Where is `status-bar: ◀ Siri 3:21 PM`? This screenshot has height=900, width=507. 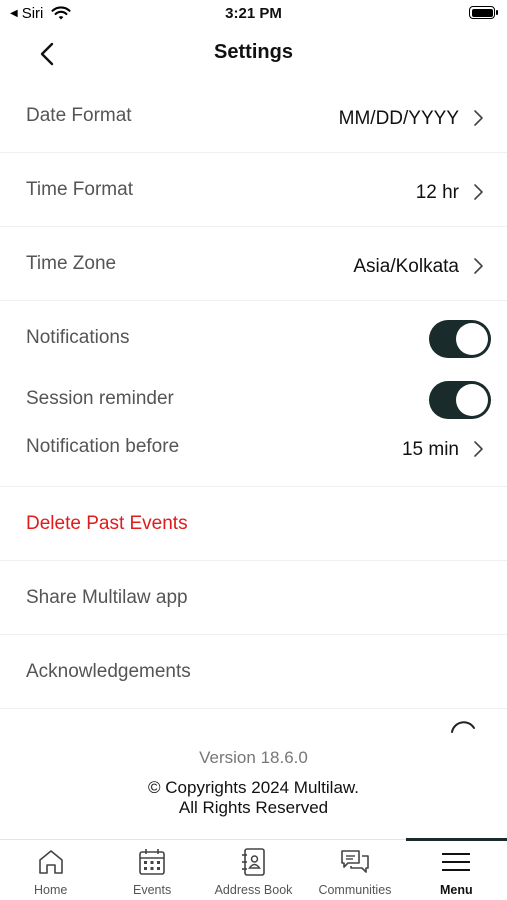 status-bar: ◀ Siri 3:21 PM is located at coordinates (253, 15).